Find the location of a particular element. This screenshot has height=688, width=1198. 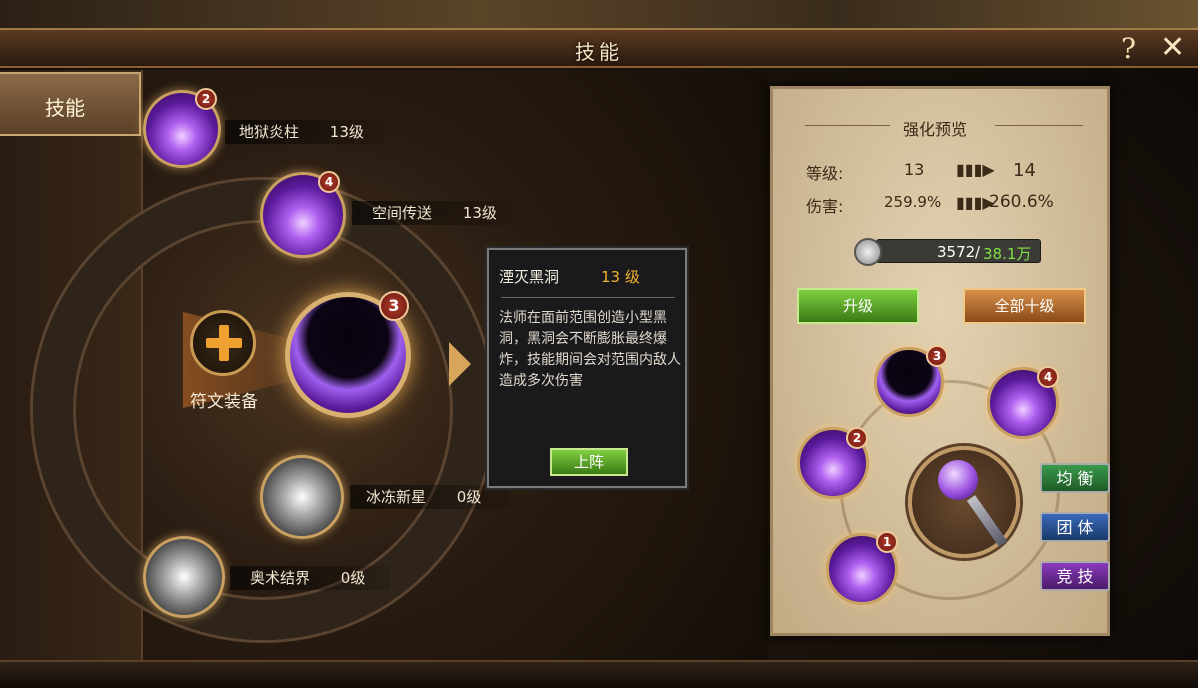

mode-arena-button: 竞 技 is located at coordinates (1075, 576).